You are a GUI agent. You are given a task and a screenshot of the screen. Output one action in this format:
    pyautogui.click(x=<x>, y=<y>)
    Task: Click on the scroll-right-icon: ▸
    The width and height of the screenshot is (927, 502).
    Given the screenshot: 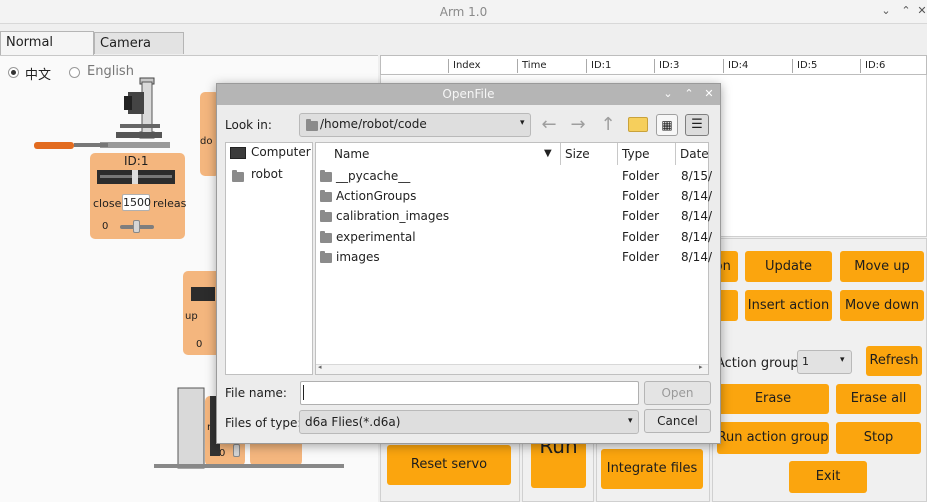 What is the action you would take?
    pyautogui.click(x=701, y=367)
    